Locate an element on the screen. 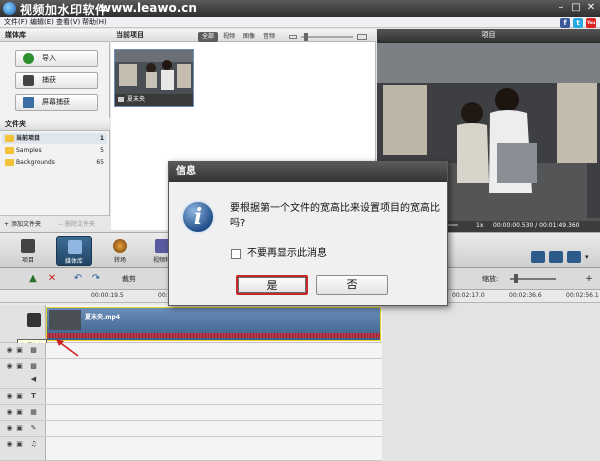 The image size is (600, 461). filter-tab-video: 视频 is located at coordinates (229, 37).